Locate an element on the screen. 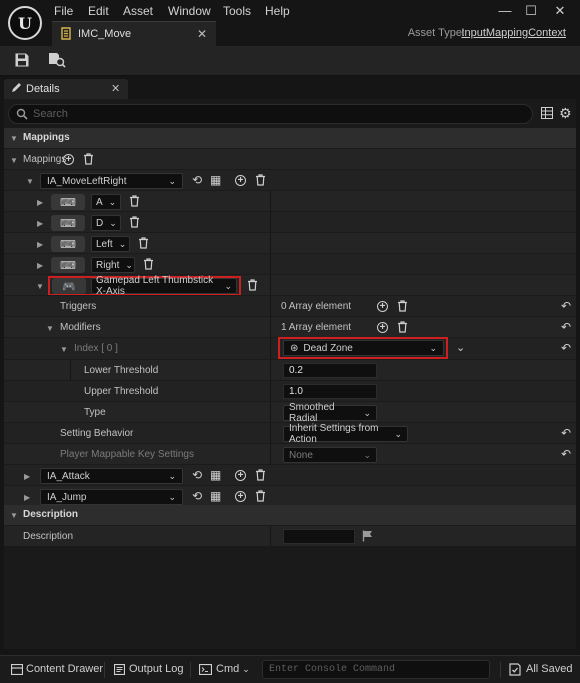 Image resolution: width=580 pixels, height=683 pixels. description-field is located at coordinates (319, 536).